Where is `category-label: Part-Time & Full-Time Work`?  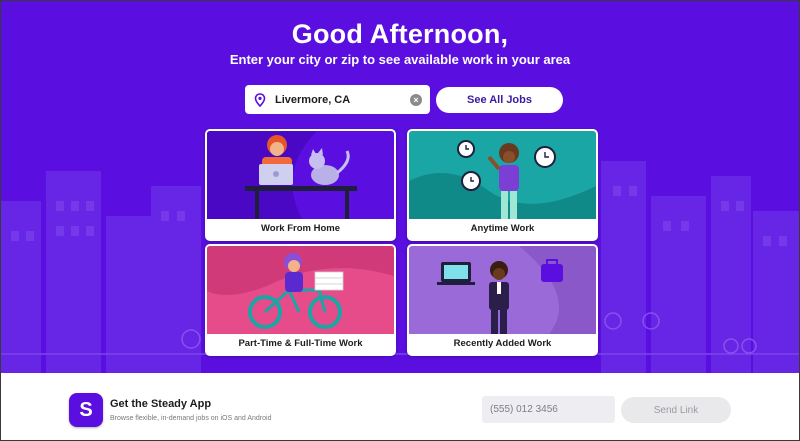
category-label: Part-Time & Full-Time Work is located at coordinates (300, 343).